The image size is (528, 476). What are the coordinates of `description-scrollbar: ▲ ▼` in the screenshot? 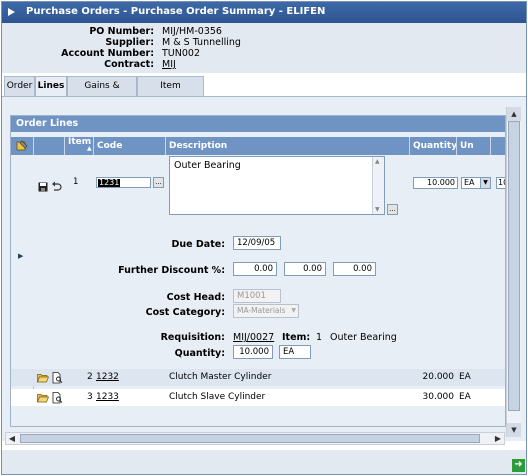 It's located at (378, 185).